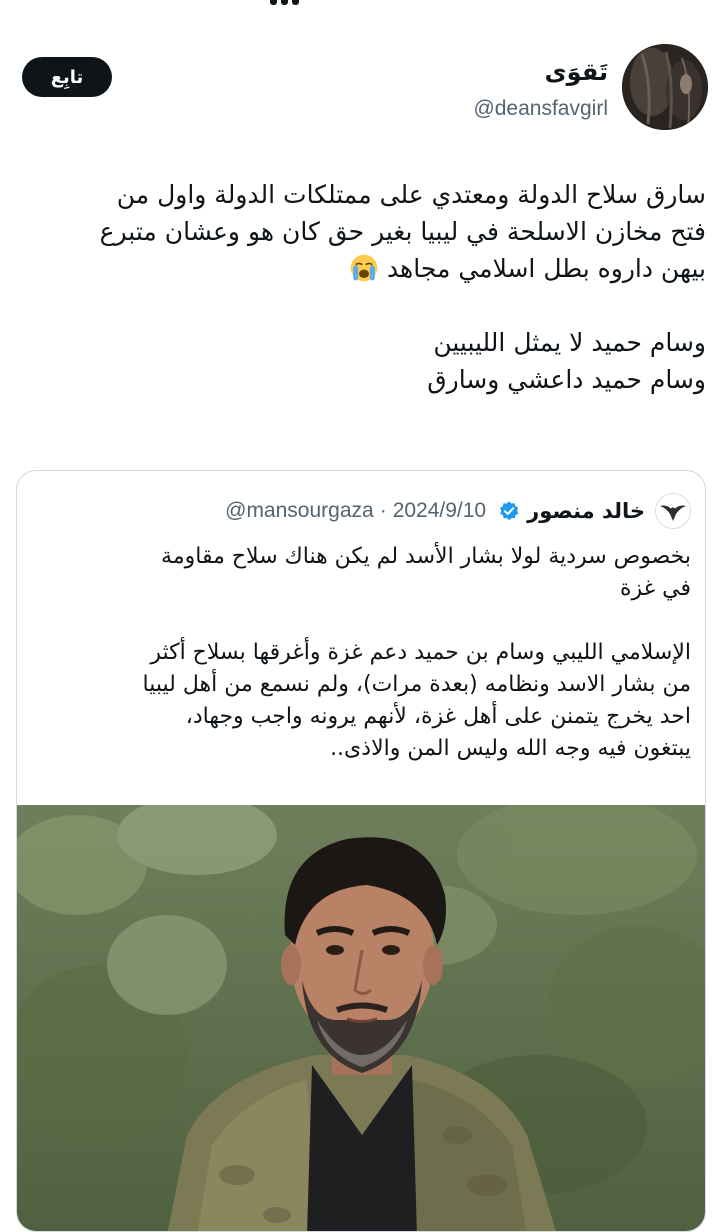 The height and width of the screenshot is (1232, 722). Describe the element at coordinates (540, 109) in the screenshot. I see `author-handle: @deansfavgirl` at that location.